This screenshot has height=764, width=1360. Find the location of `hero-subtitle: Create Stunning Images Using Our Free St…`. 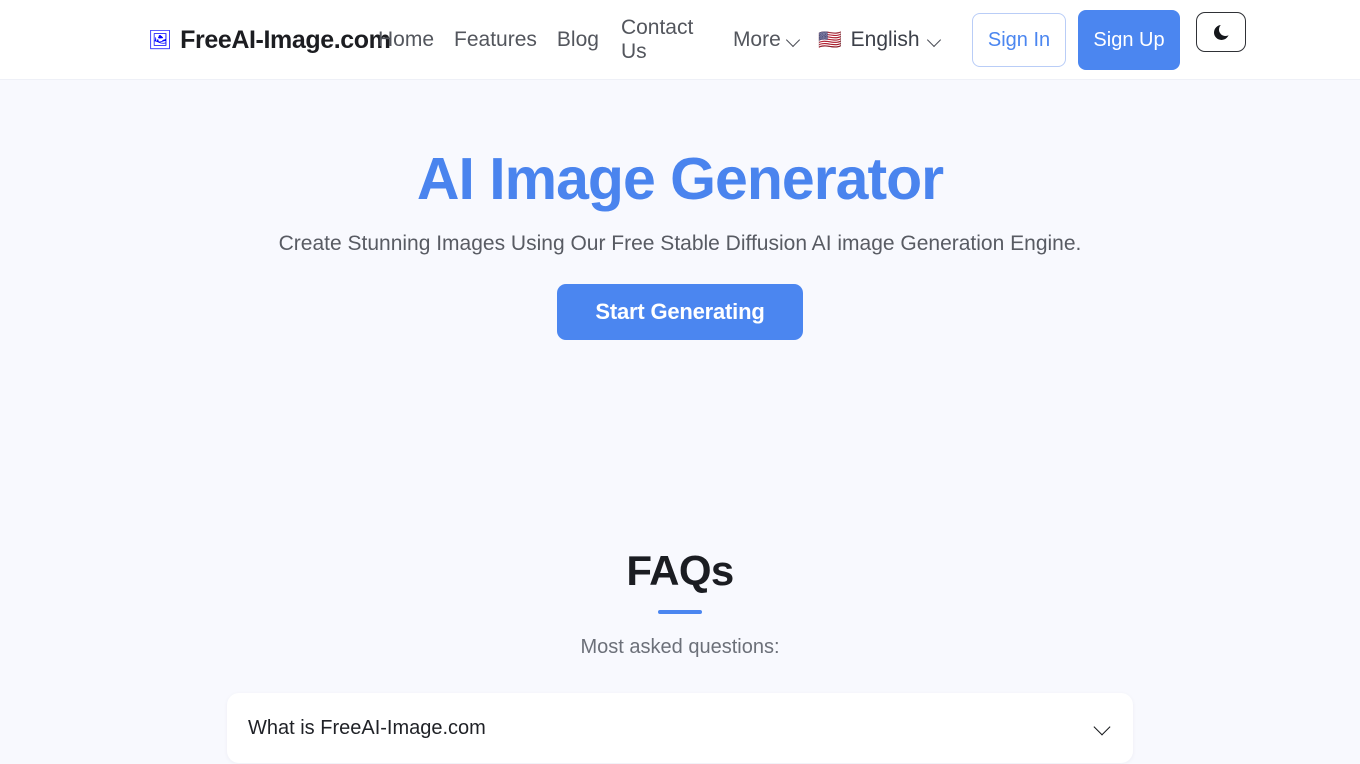

hero-subtitle: Create Stunning Images Using Our Free St… is located at coordinates (680, 244).